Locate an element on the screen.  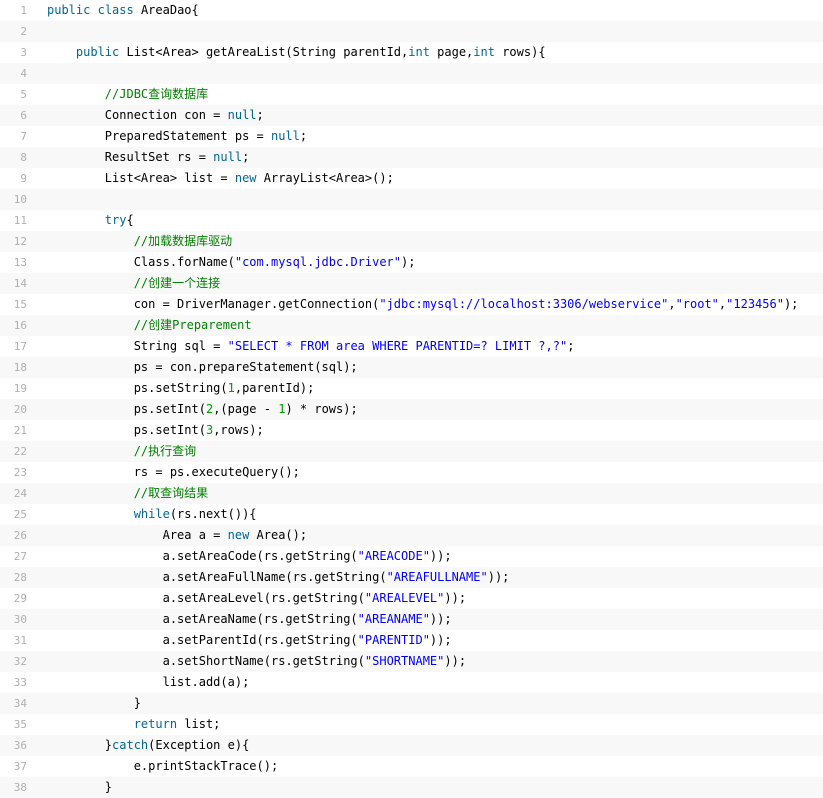
line-number: 38 is located at coordinates (20, 787).